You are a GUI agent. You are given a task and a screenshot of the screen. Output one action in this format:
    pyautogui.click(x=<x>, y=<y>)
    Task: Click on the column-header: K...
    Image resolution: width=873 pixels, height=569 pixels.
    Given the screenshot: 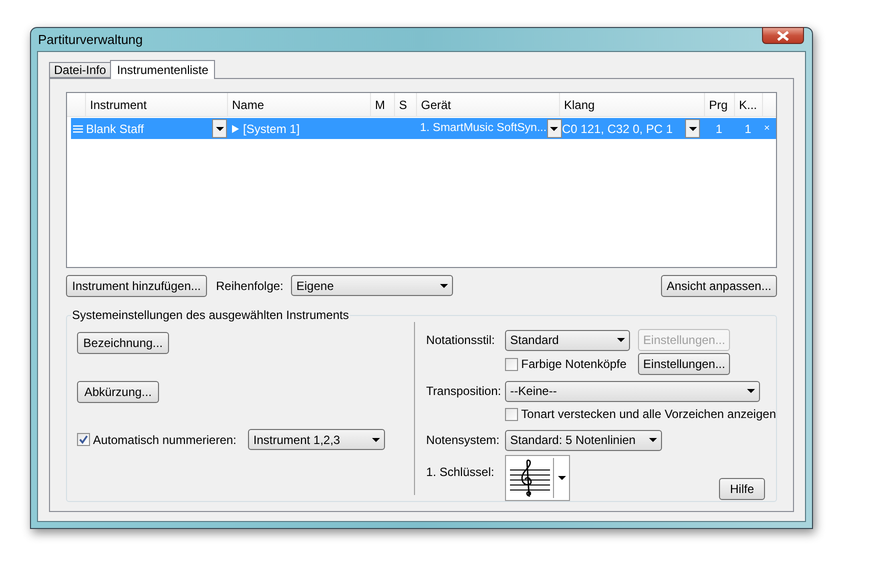 What is the action you would take?
    pyautogui.click(x=749, y=104)
    